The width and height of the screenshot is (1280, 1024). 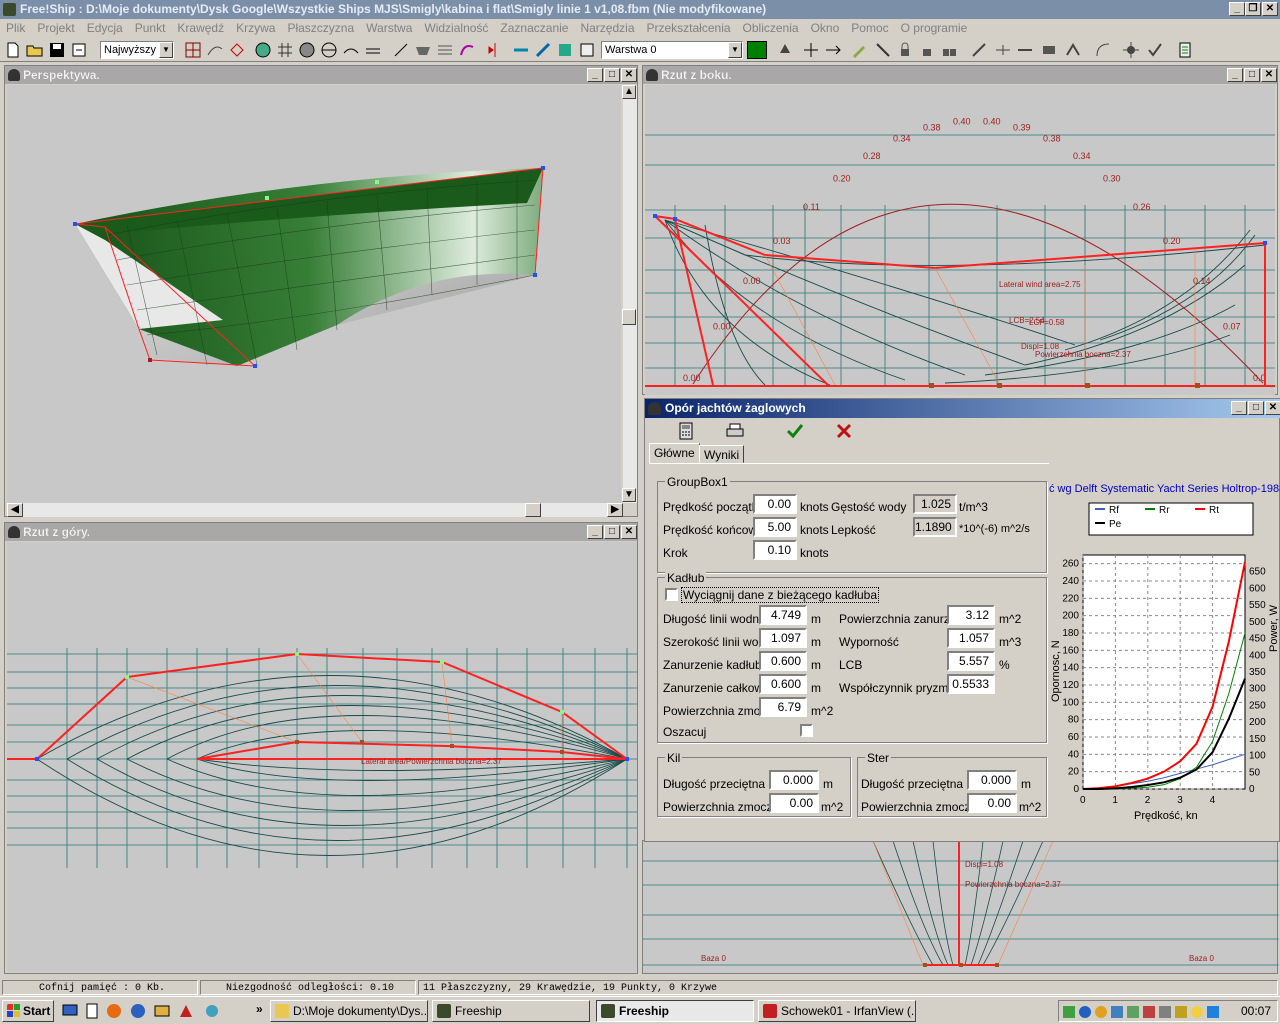 I want to click on lwl-input: 4.749, so click(x=783, y=615).